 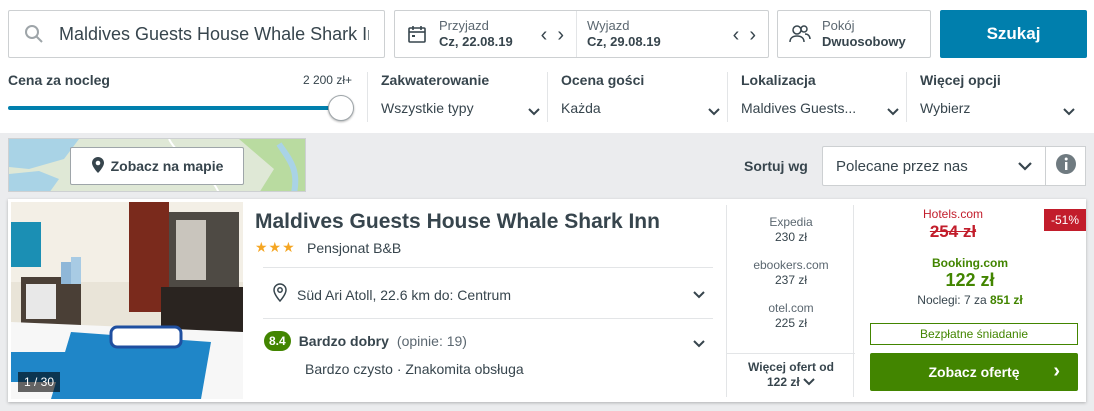 I want to click on destination-search-input: Maldives Guests House Whale Shark Ir, so click(x=196, y=34).